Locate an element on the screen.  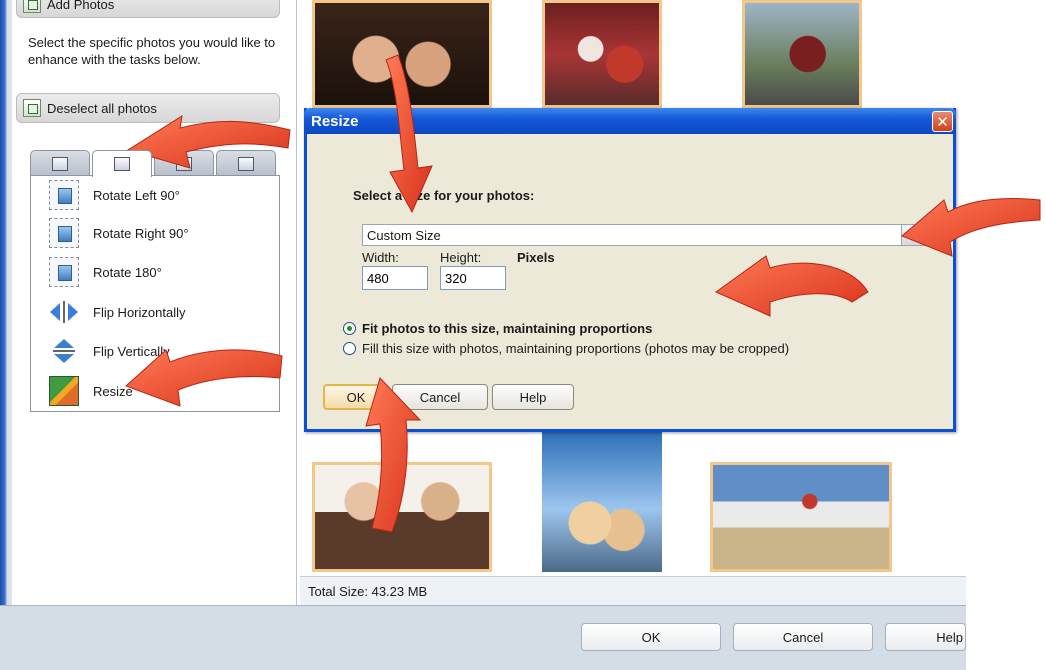
footer-help-button: Help is located at coordinates (925, 637).